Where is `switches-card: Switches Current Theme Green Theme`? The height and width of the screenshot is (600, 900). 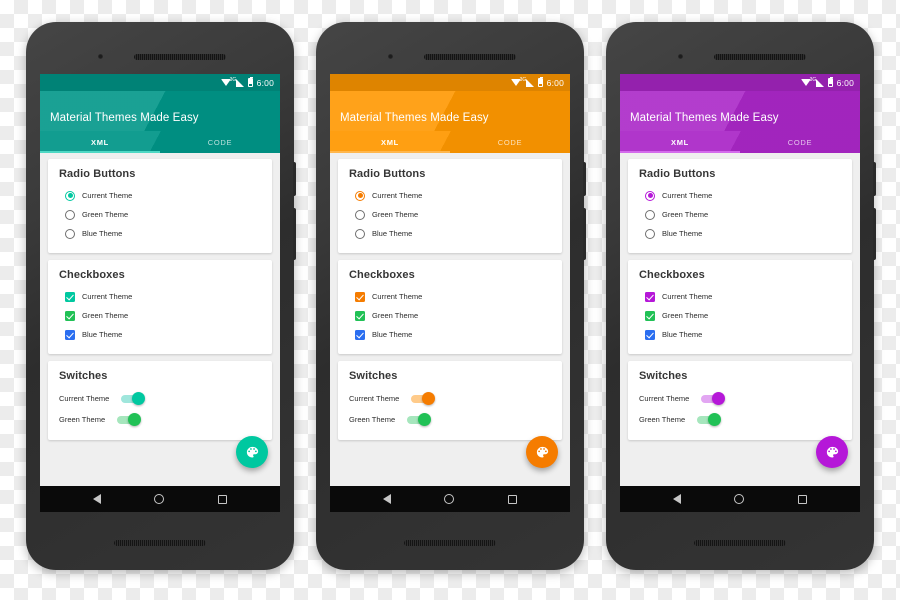
switches-card: Switches Current Theme Green Theme is located at coordinates (160, 400).